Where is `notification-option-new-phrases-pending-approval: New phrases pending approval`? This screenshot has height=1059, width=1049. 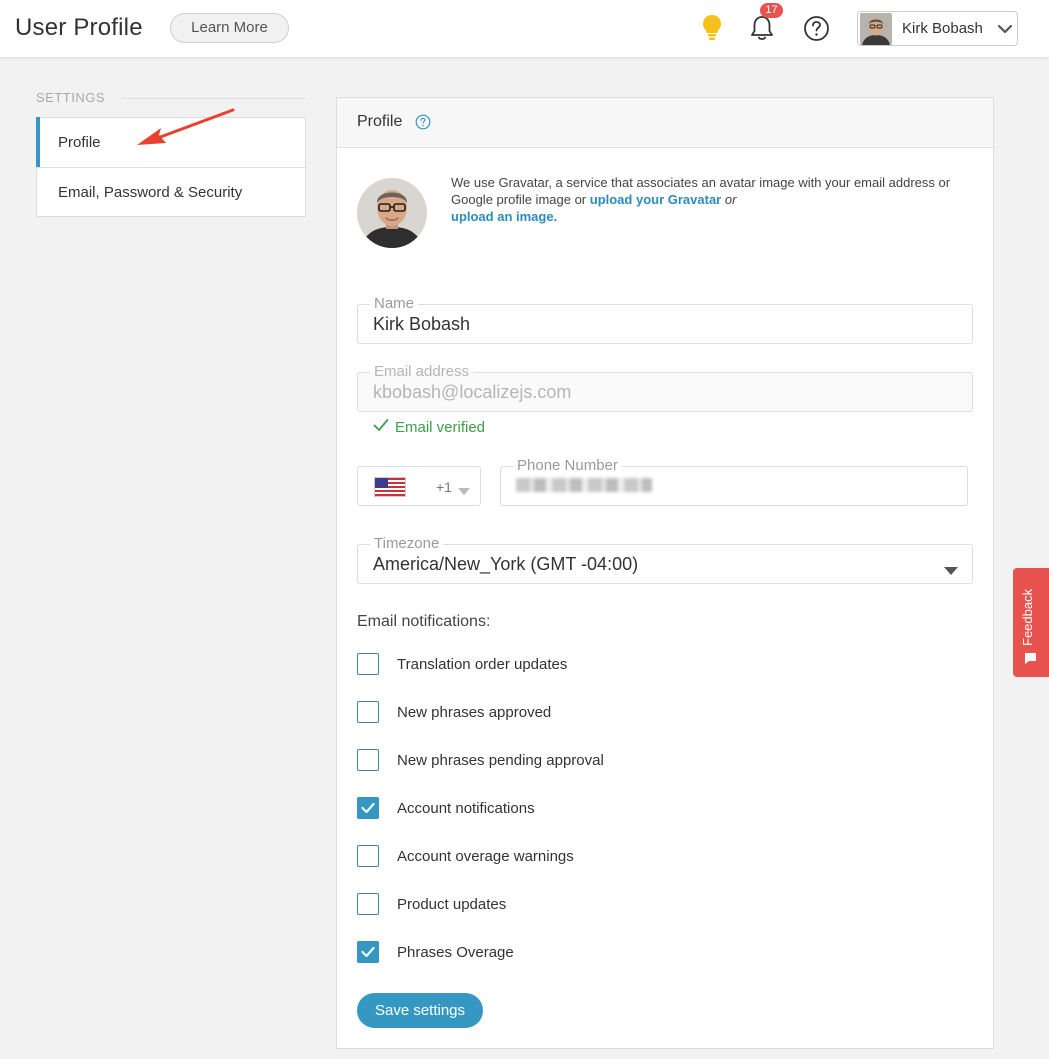
notification-option-new-phrases-pending-approval: New phrases pending approval is located at coordinates (480, 760).